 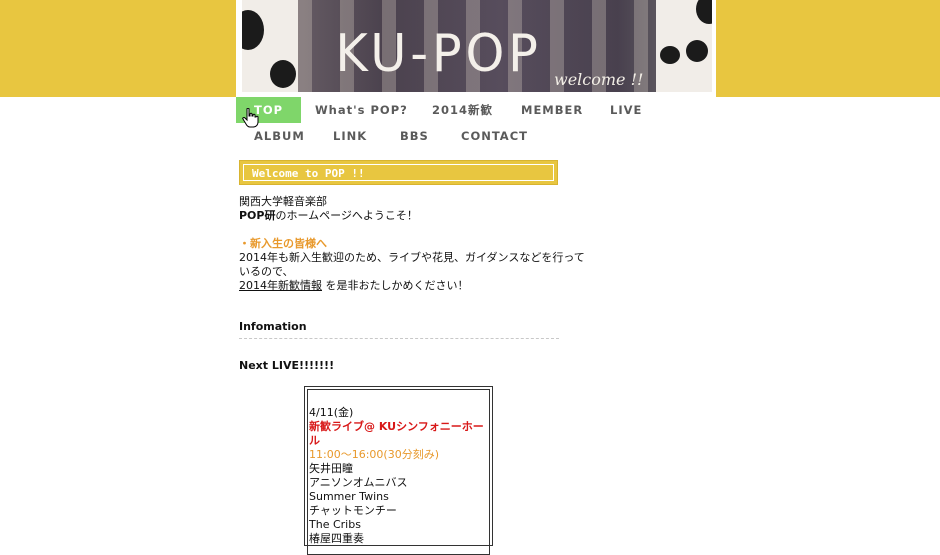 I want to click on info-divider, so click(x=399, y=338).